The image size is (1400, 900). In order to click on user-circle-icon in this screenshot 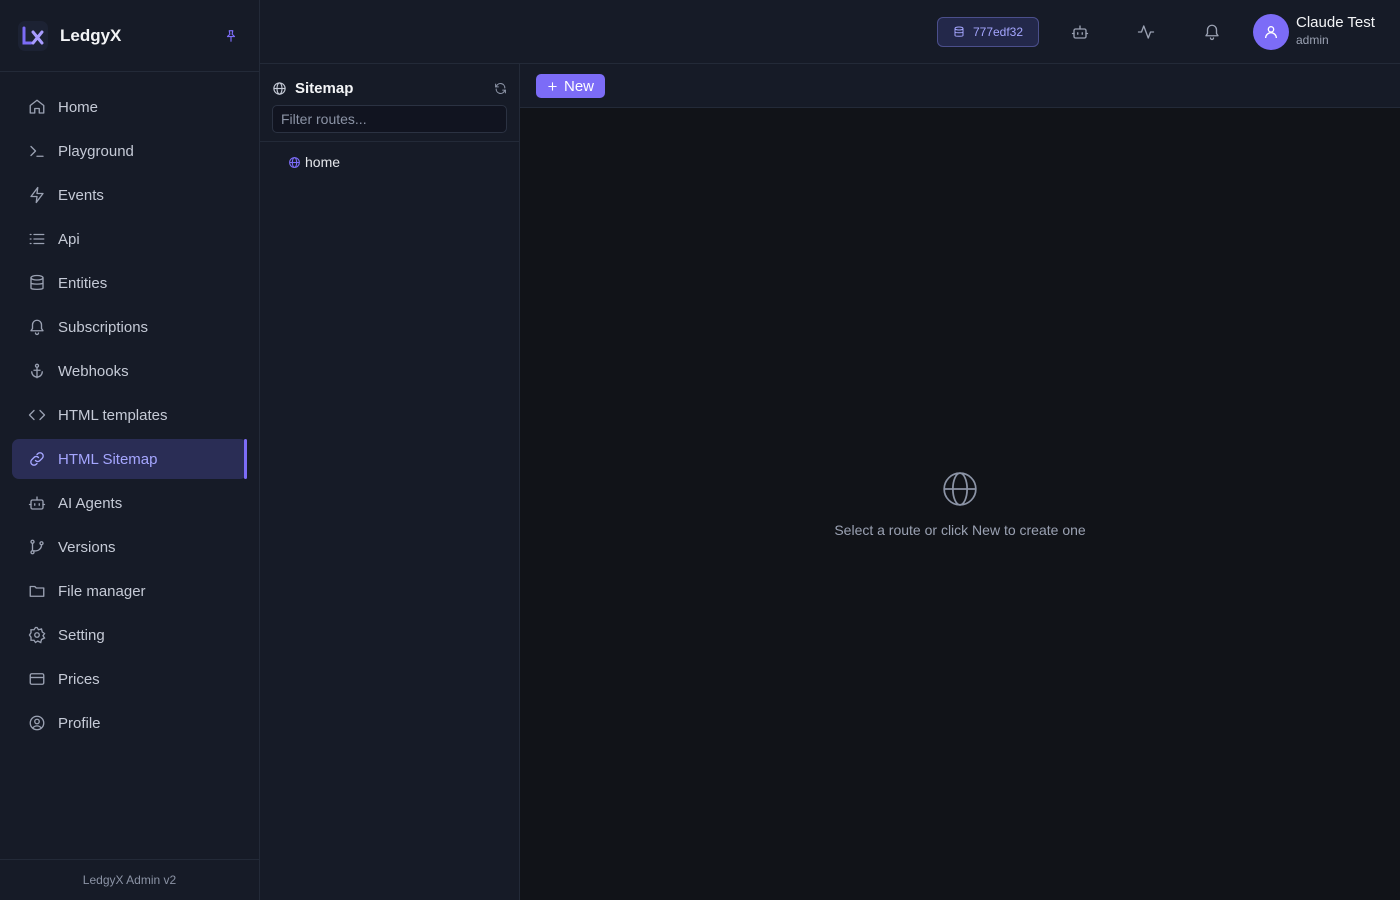, I will do `click(37, 723)`.